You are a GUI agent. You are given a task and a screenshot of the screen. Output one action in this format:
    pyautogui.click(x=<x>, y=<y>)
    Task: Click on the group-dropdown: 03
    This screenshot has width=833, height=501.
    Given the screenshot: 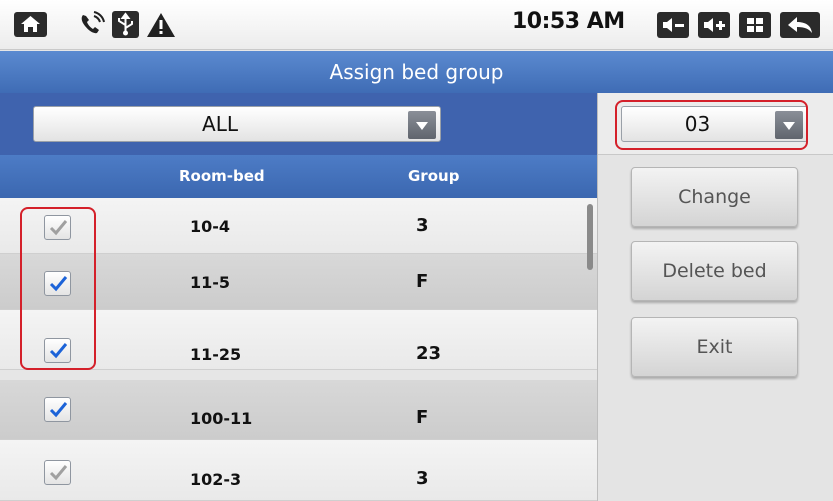 What is the action you would take?
    pyautogui.click(x=714, y=124)
    